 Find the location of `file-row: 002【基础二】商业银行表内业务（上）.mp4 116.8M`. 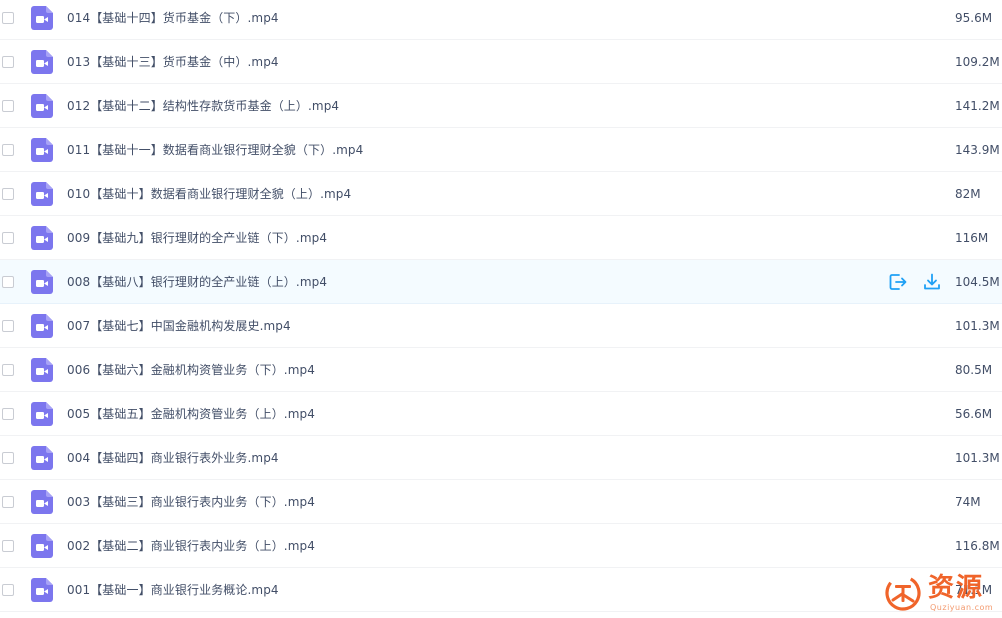

file-row: 002【基础二】商业银行表内业务（上）.mp4 116.8M is located at coordinates (501, 546).